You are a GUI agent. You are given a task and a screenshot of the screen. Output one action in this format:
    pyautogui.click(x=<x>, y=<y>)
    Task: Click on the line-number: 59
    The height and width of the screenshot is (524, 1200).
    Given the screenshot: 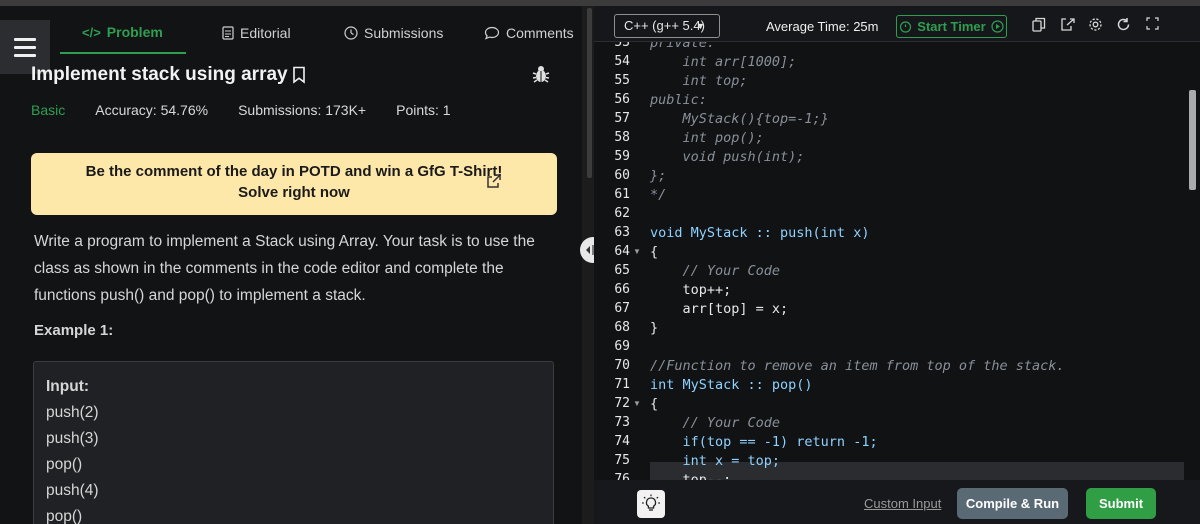 What is the action you would take?
    pyautogui.click(x=622, y=156)
    